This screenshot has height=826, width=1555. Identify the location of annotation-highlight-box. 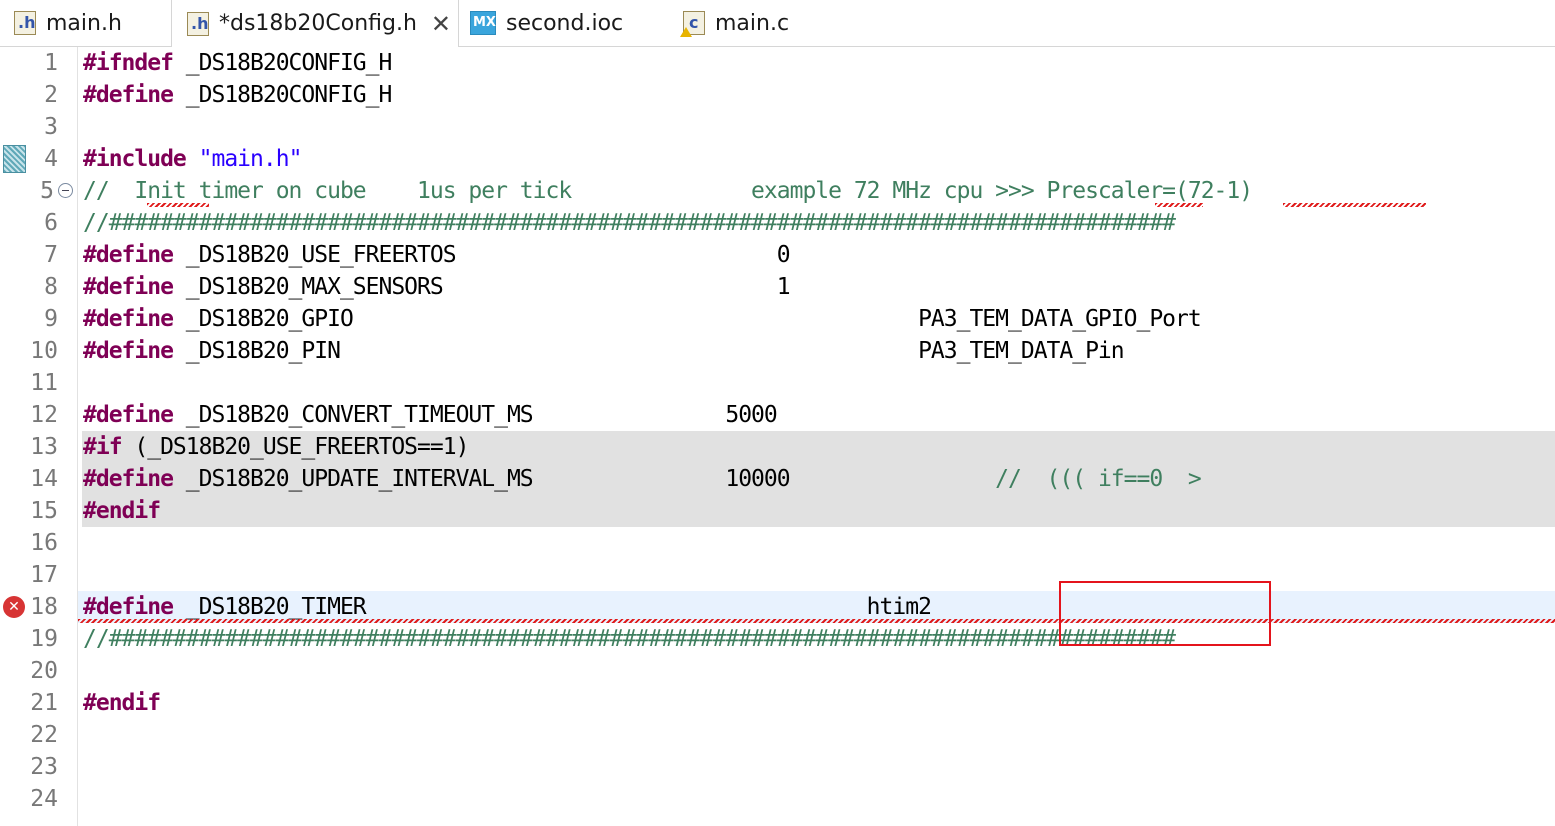
(1165, 613).